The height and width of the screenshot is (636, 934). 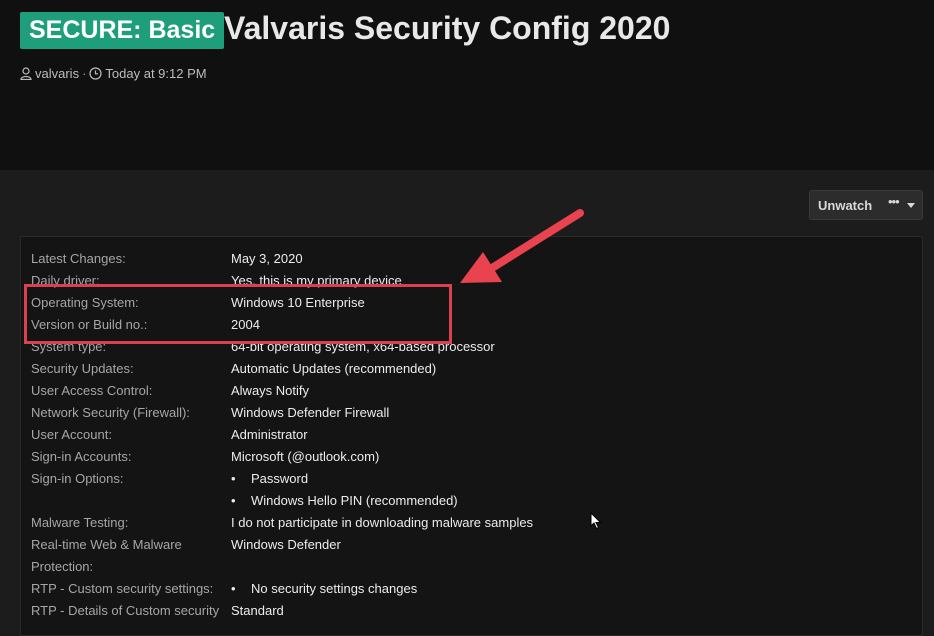 I want to click on thread-meta: valvaris · Today at 9:12 PM, so click(x=113, y=73).